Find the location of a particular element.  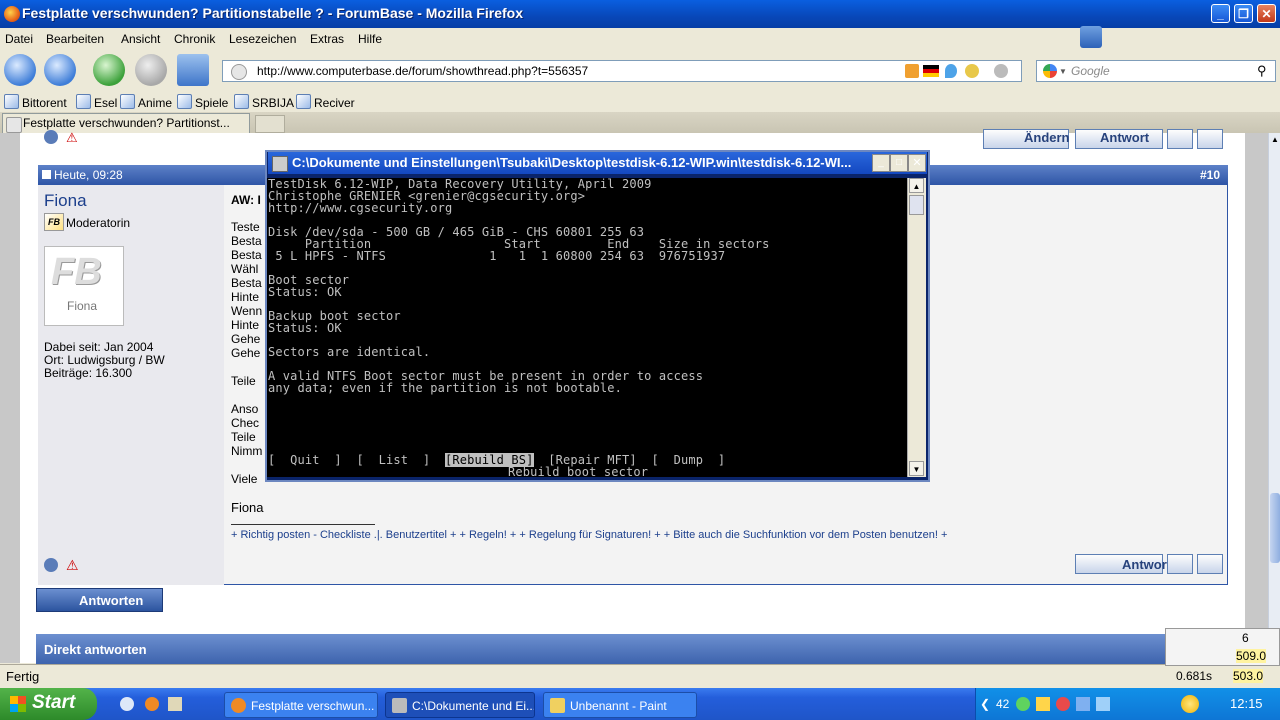

forward-button is located at coordinates (60, 70).